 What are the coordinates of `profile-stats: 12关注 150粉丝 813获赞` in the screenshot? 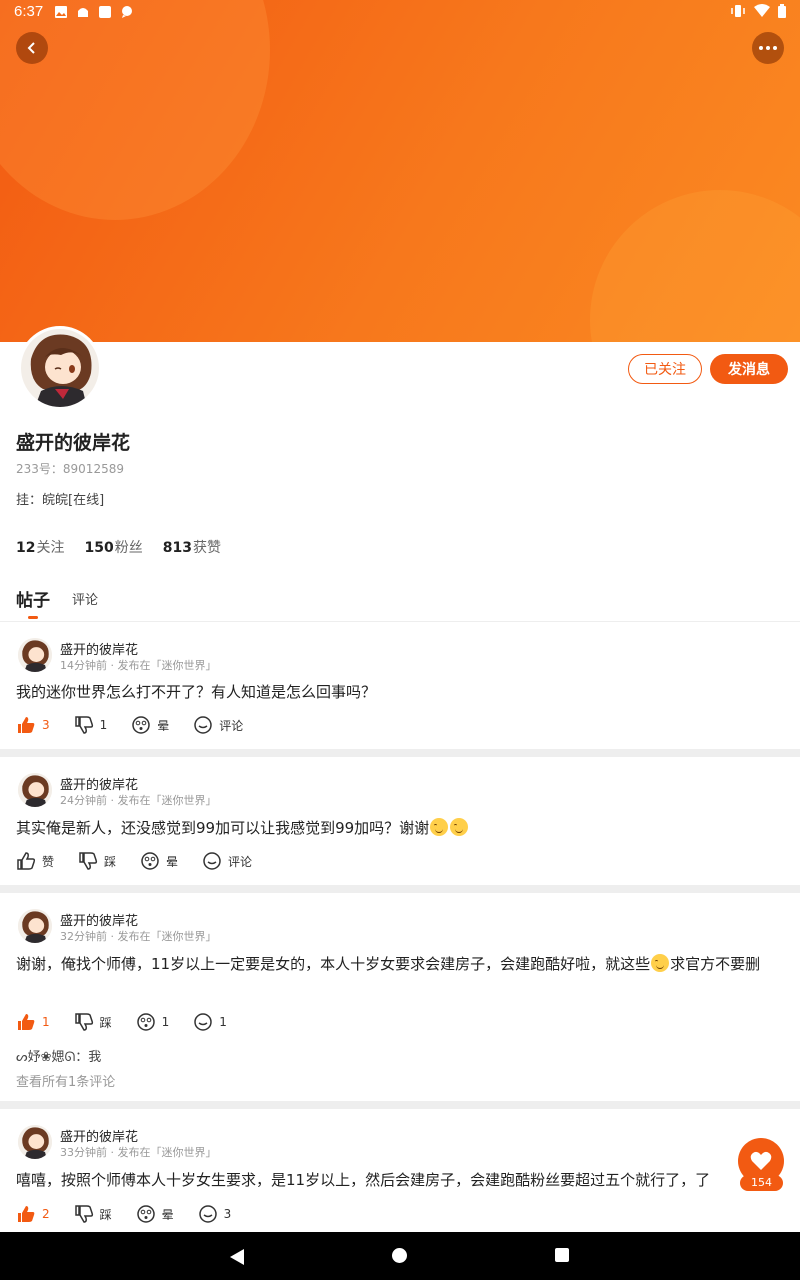 It's located at (118, 547).